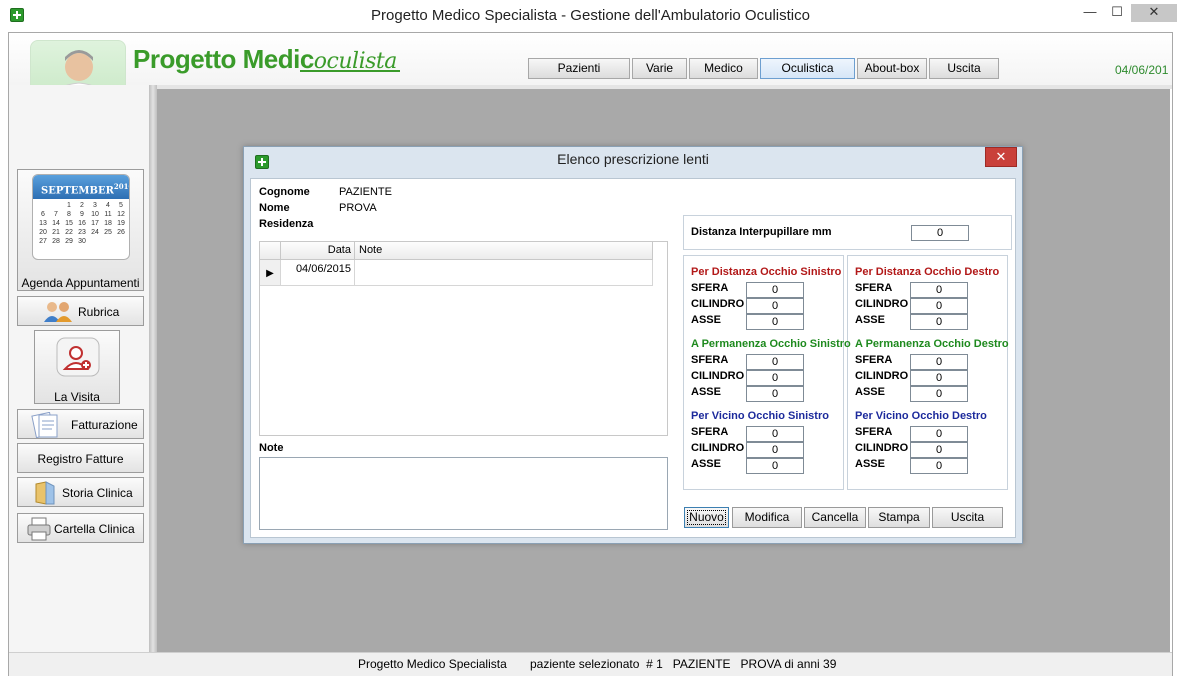 This screenshot has height=684, width=1181. I want to click on row-date-cell: 04/06/2015, so click(318, 273).